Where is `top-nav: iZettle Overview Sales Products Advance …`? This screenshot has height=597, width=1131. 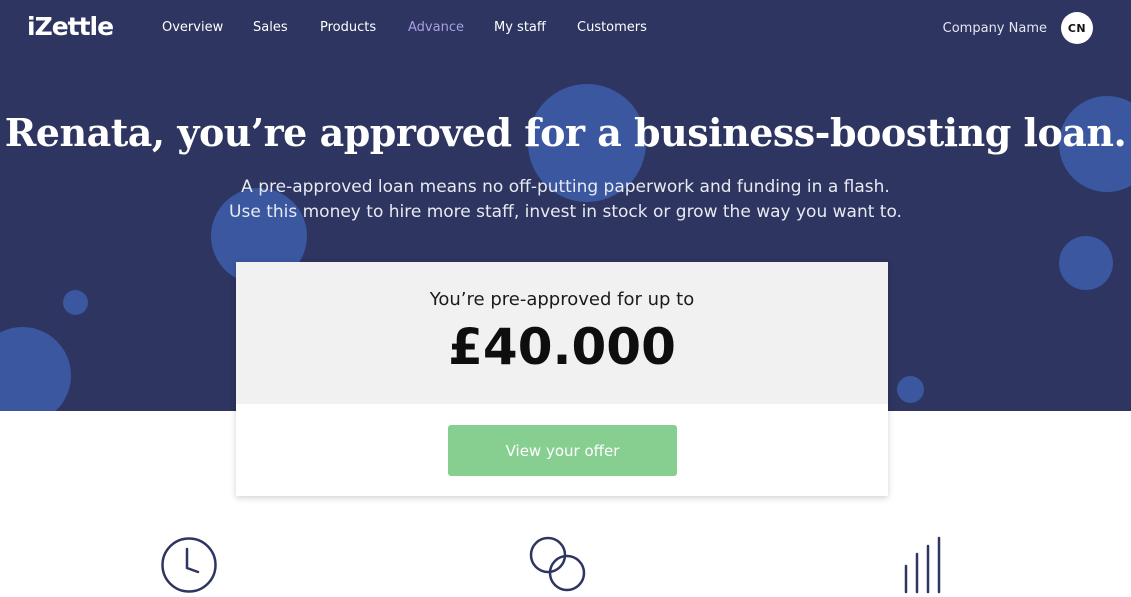 top-nav: iZettle Overview Sales Products Advance … is located at coordinates (565, 28).